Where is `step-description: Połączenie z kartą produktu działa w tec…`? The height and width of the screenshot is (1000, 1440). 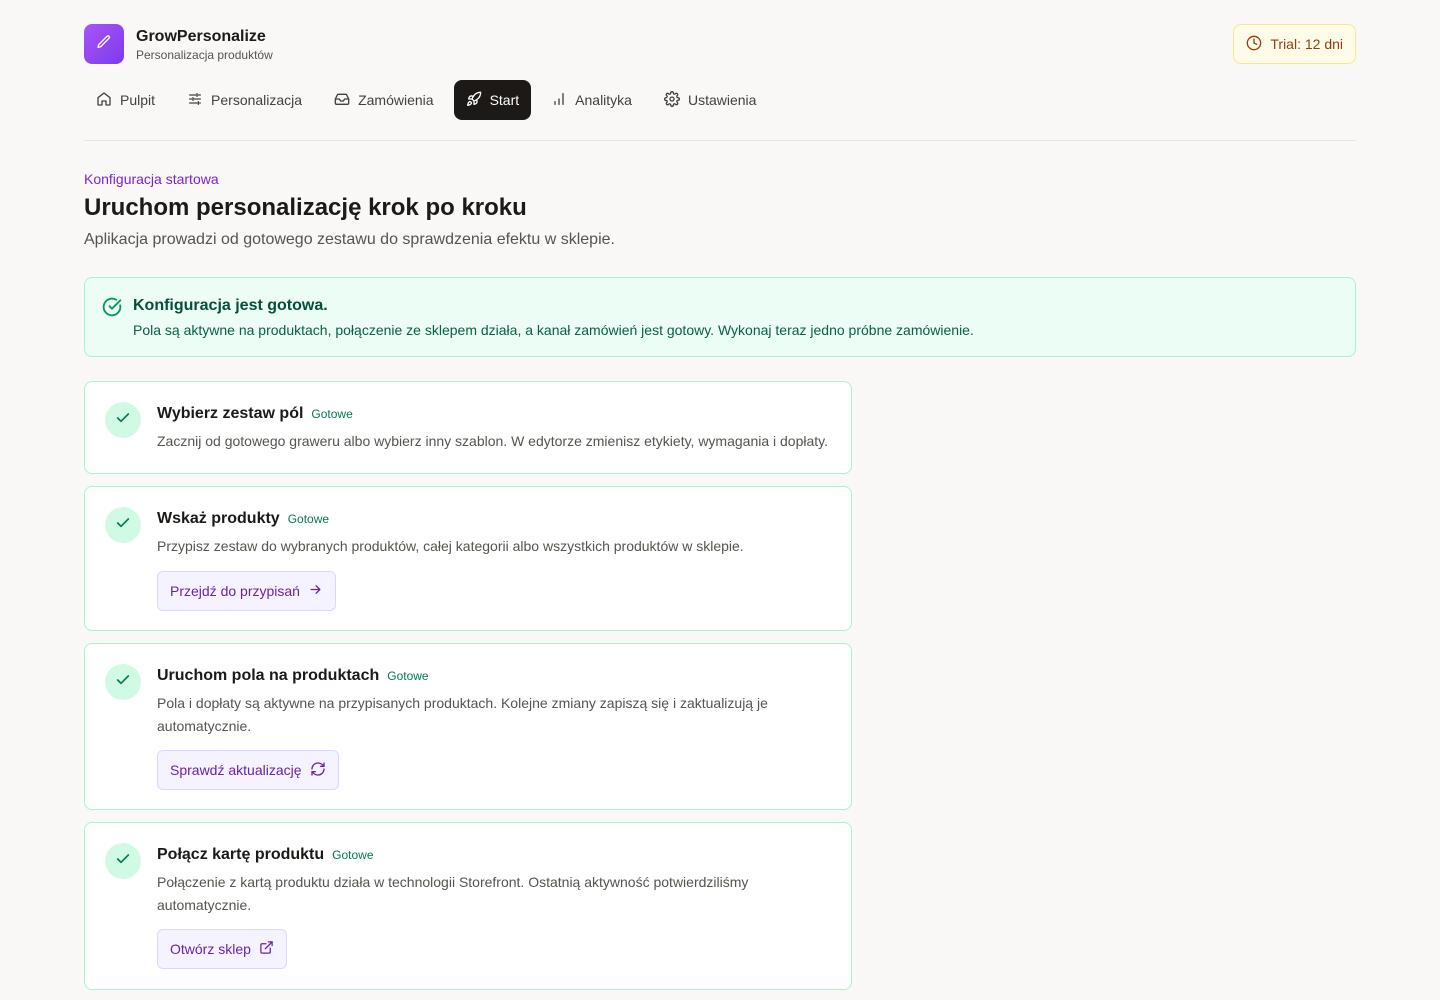 step-description: Połączenie z kartą produktu działa w tec… is located at coordinates (453, 893).